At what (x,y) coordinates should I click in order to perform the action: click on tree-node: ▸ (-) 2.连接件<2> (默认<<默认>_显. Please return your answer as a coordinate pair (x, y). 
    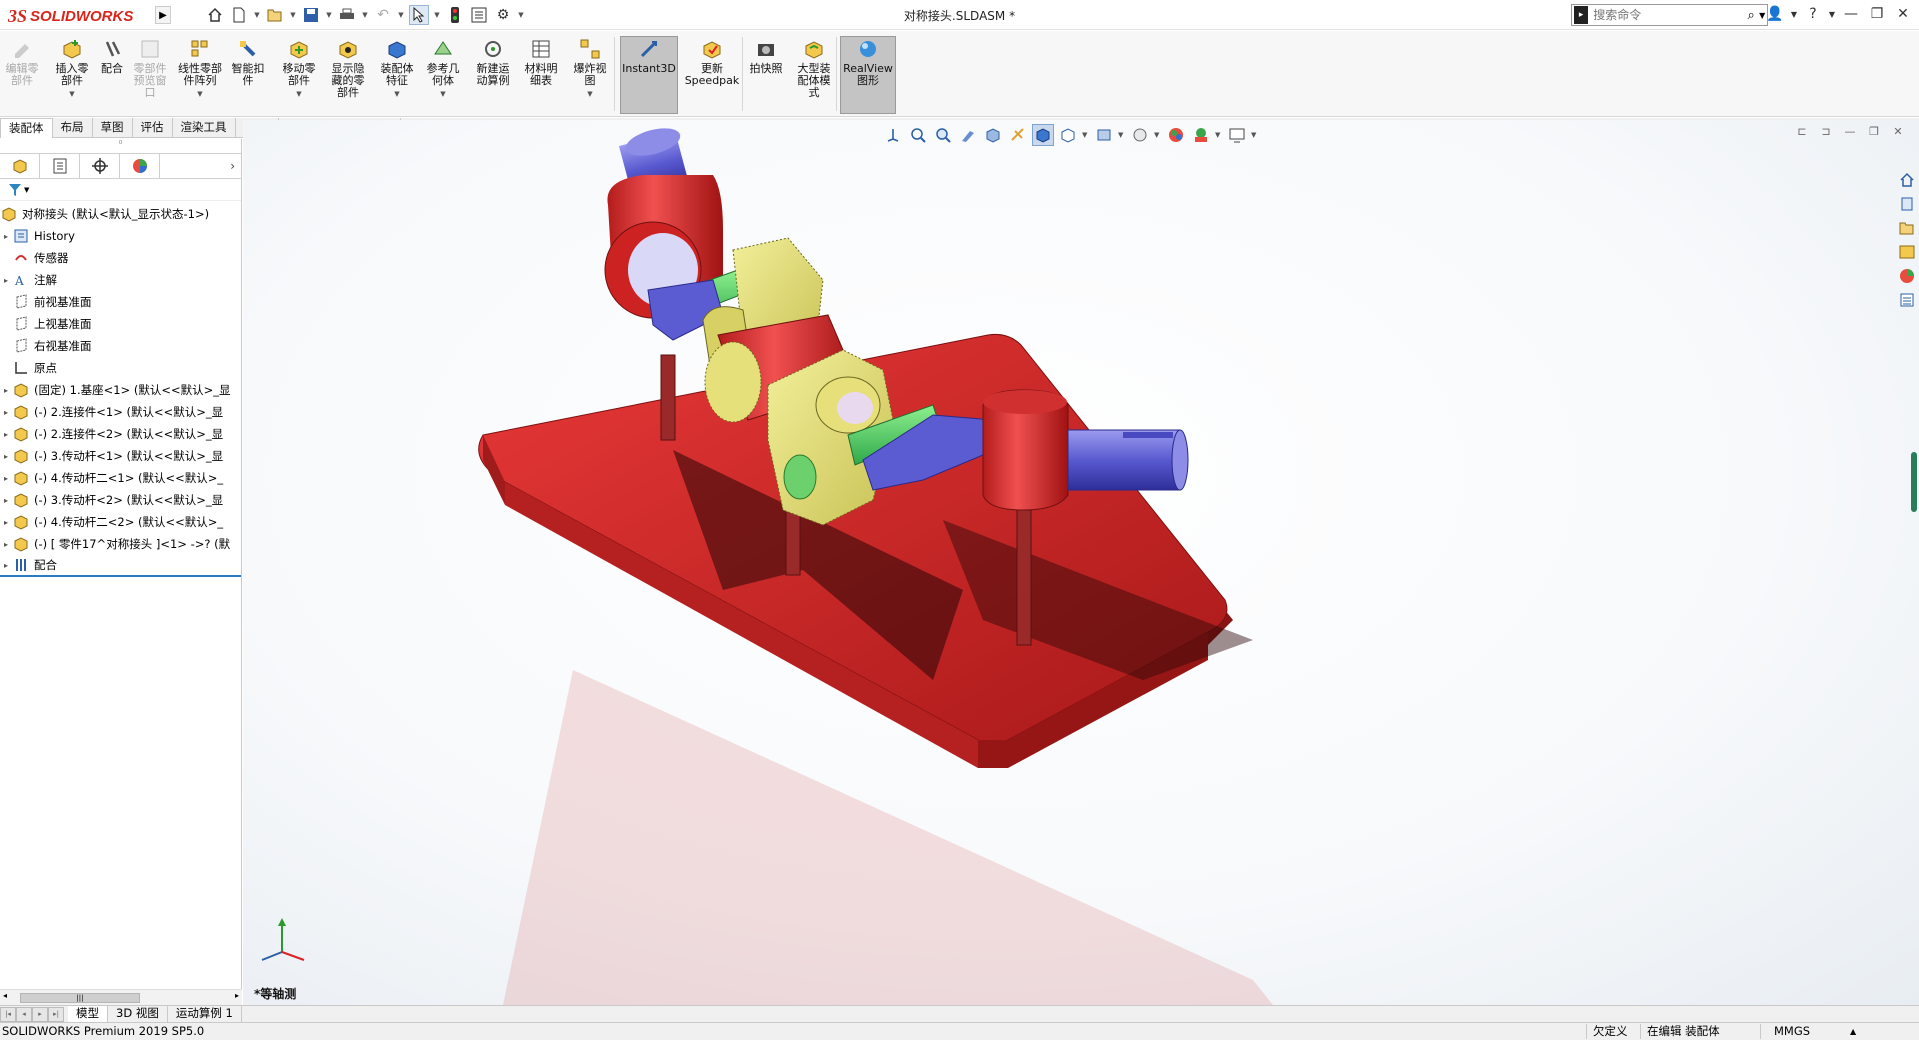
    Looking at the image, I should click on (120, 434).